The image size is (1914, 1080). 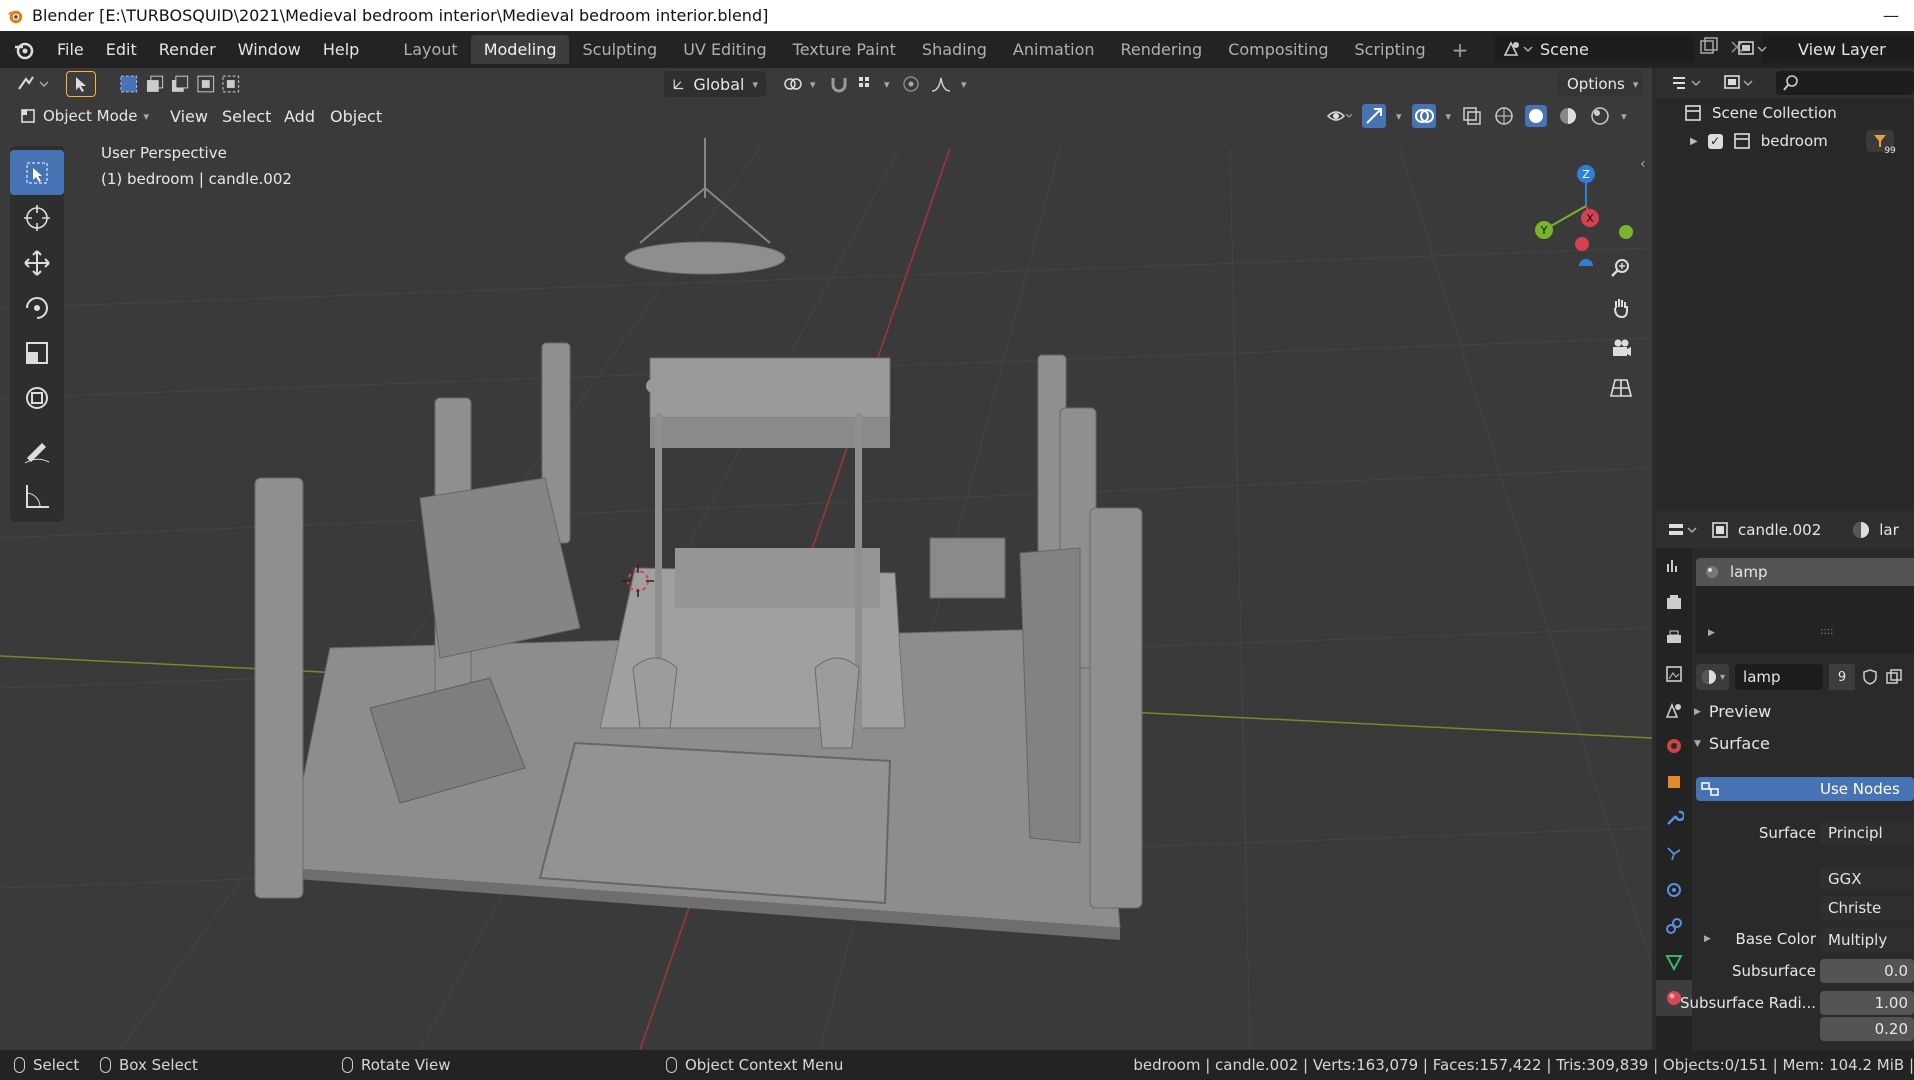 I want to click on tab-output, so click(x=1674, y=638).